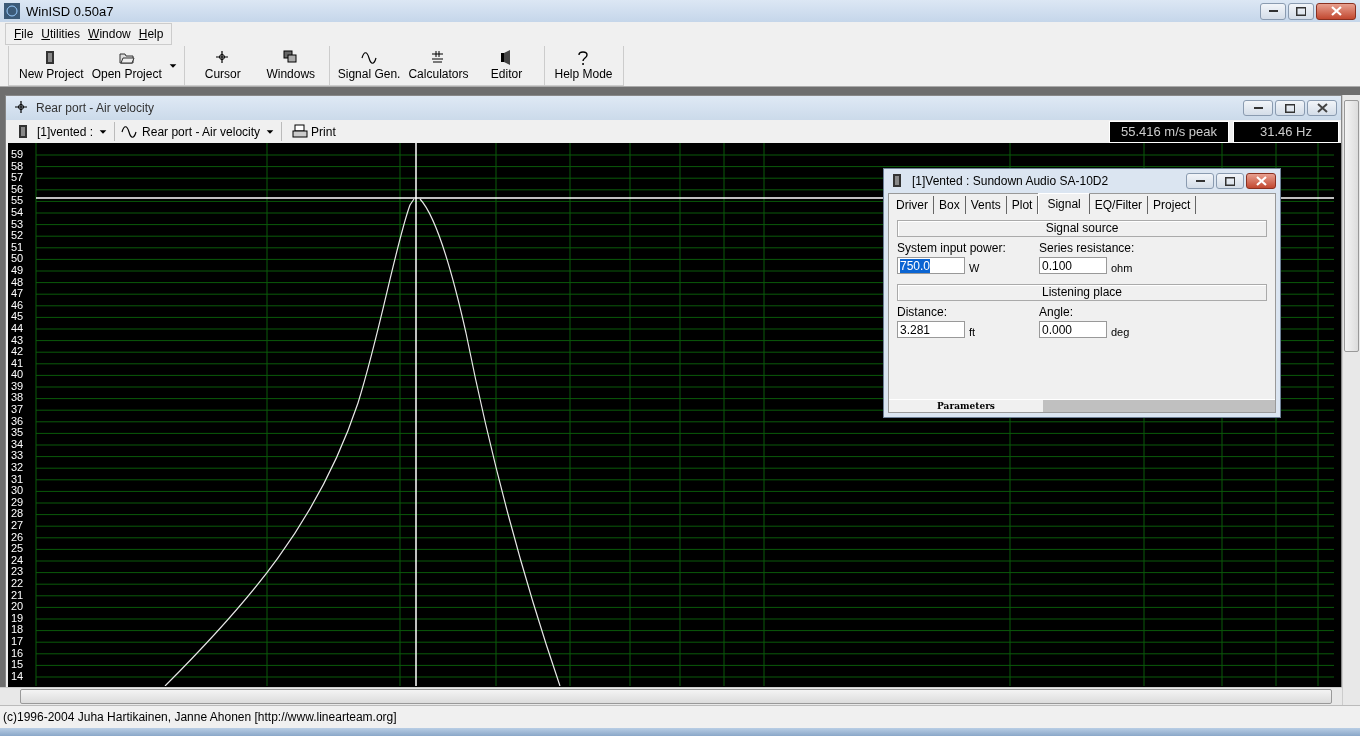  I want to click on axis-label: 37, so click(17, 410).